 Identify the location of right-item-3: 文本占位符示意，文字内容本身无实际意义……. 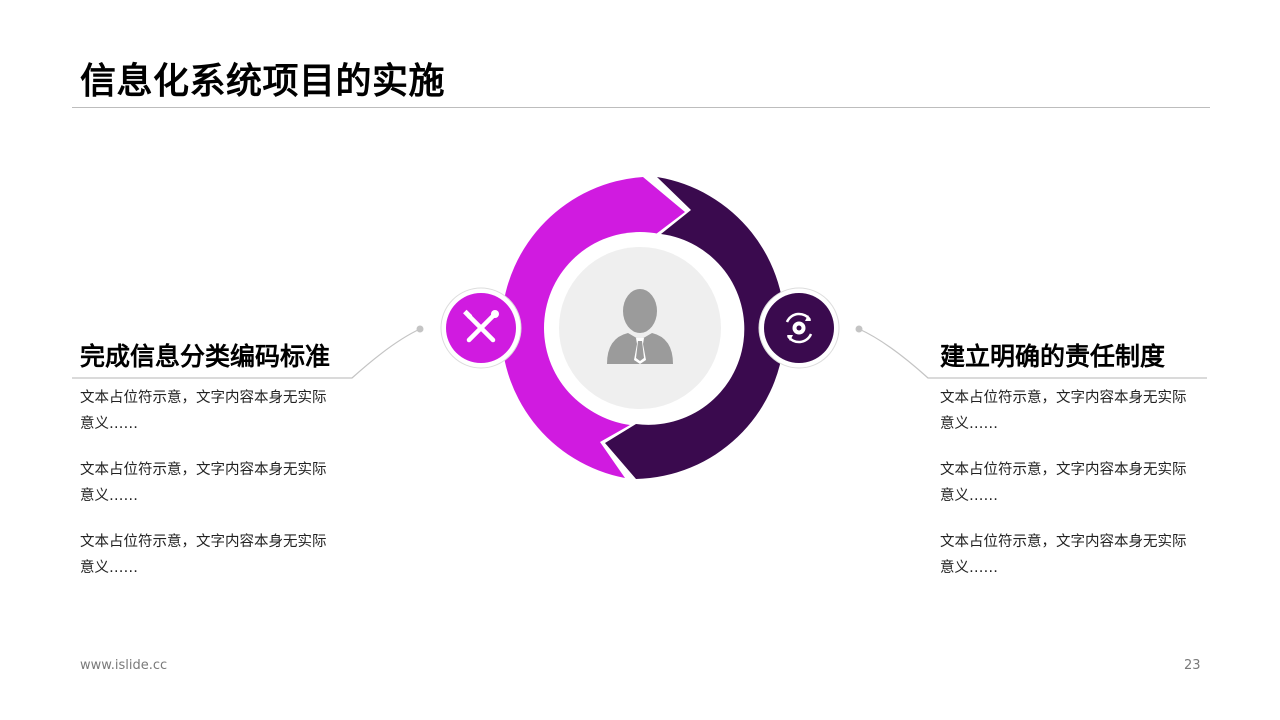
(1063, 555).